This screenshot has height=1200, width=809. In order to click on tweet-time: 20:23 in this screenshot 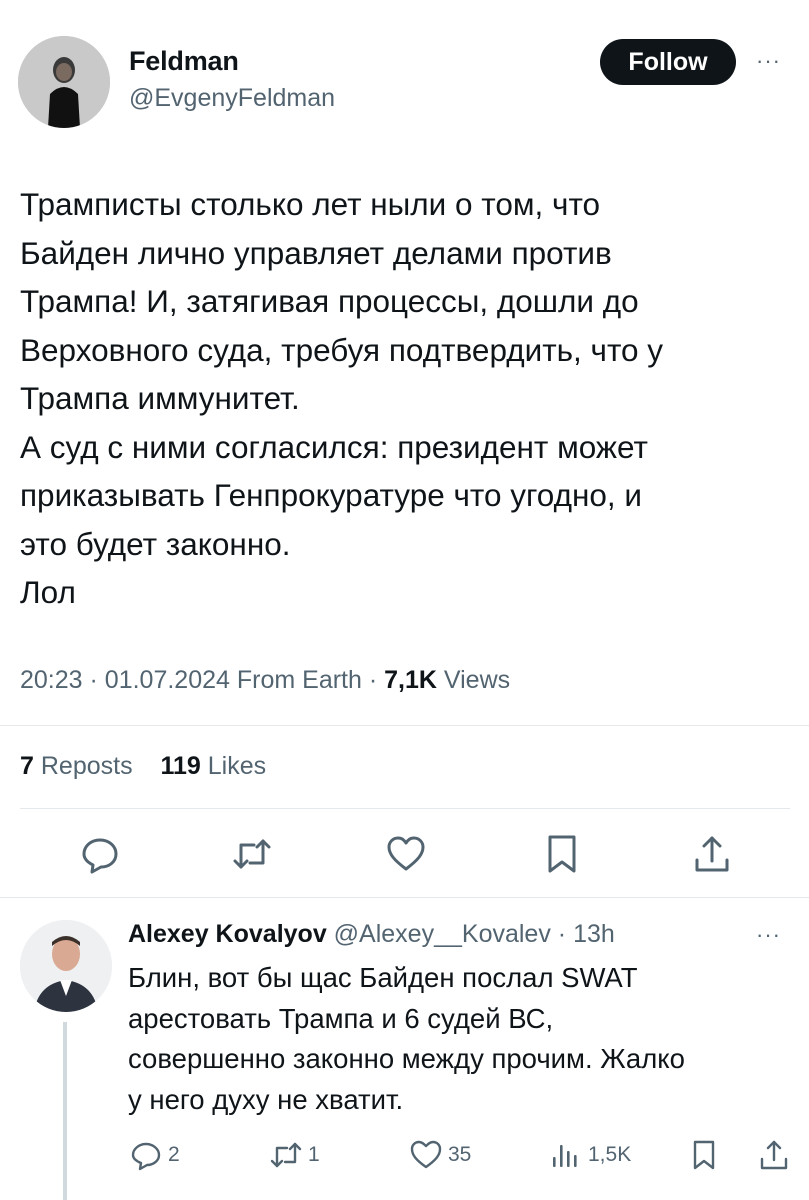, I will do `click(51, 680)`.